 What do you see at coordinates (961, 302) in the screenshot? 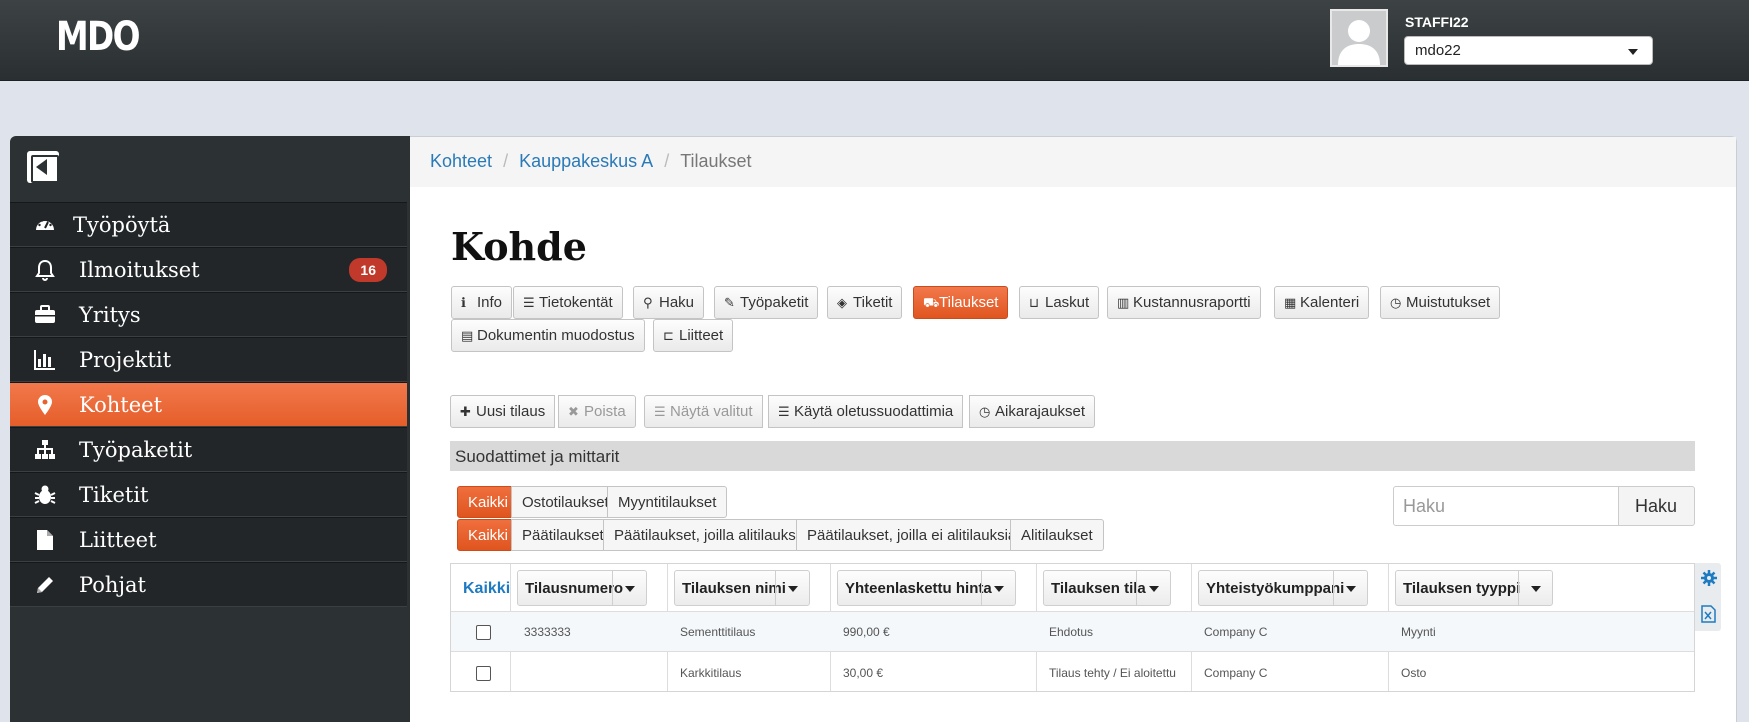
I see `tab-tilaukset: ⛟Tilaukset` at bounding box center [961, 302].